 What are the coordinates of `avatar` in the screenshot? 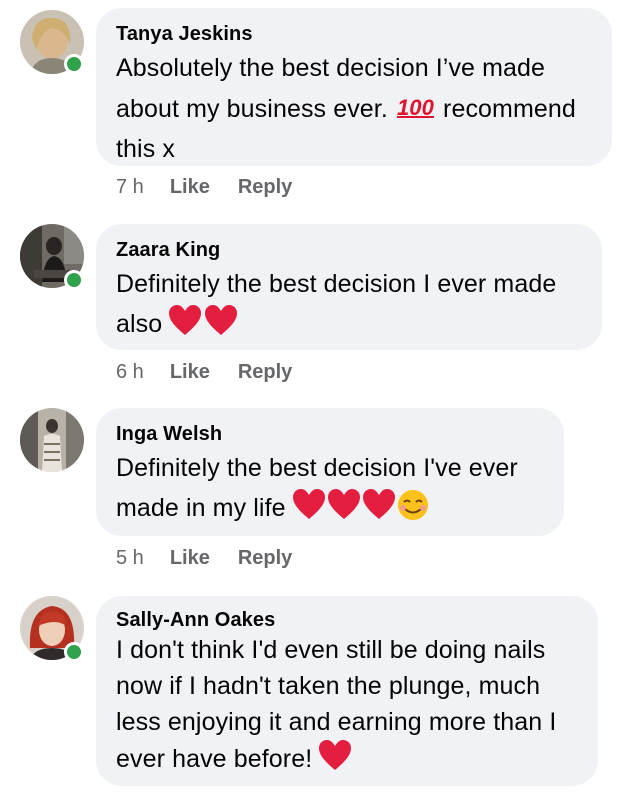 It's located at (52, 440).